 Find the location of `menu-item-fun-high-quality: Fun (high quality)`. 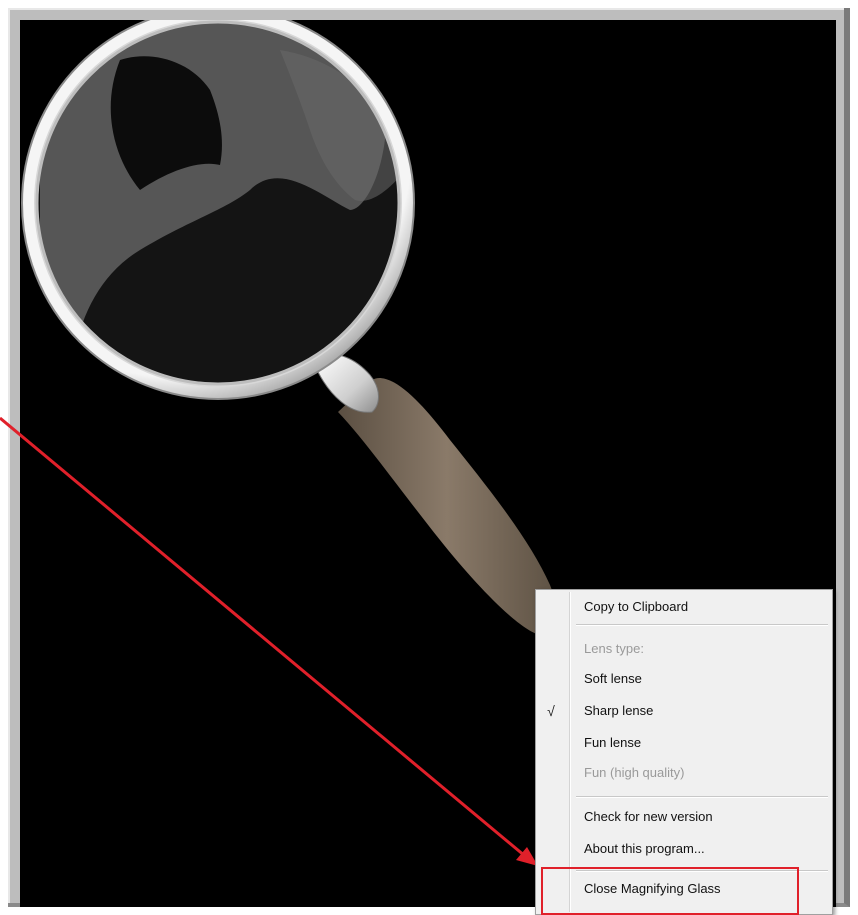

menu-item-fun-high-quality: Fun (high quality) is located at coordinates (634, 772).